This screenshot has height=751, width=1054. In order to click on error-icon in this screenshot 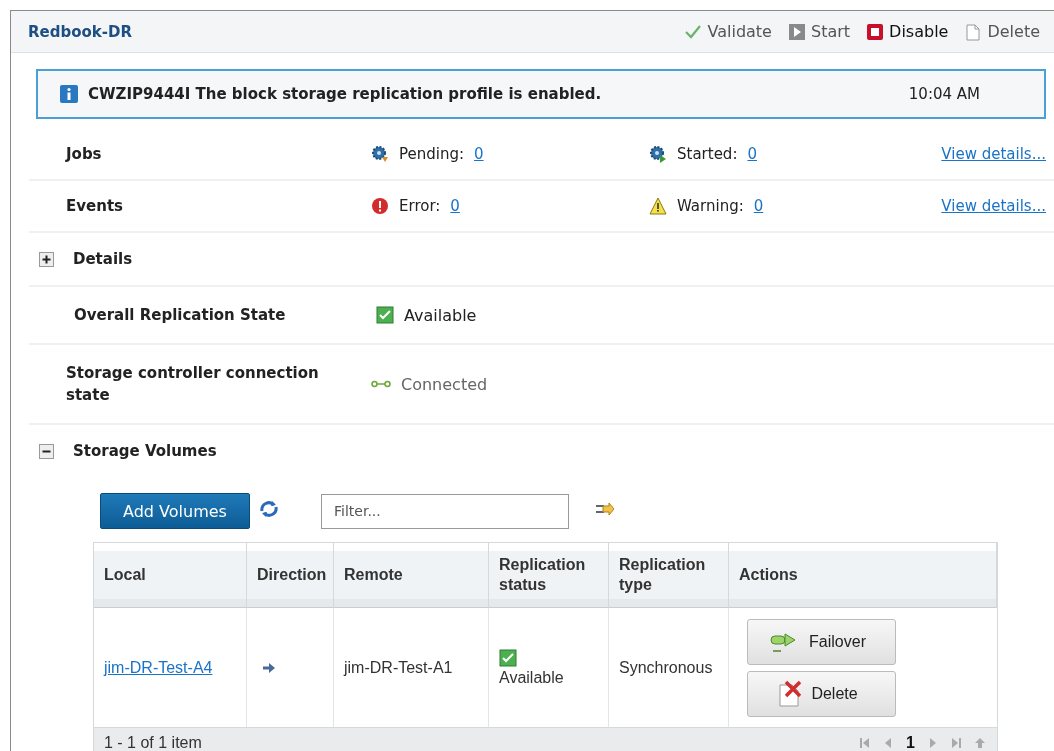, I will do `click(380, 206)`.